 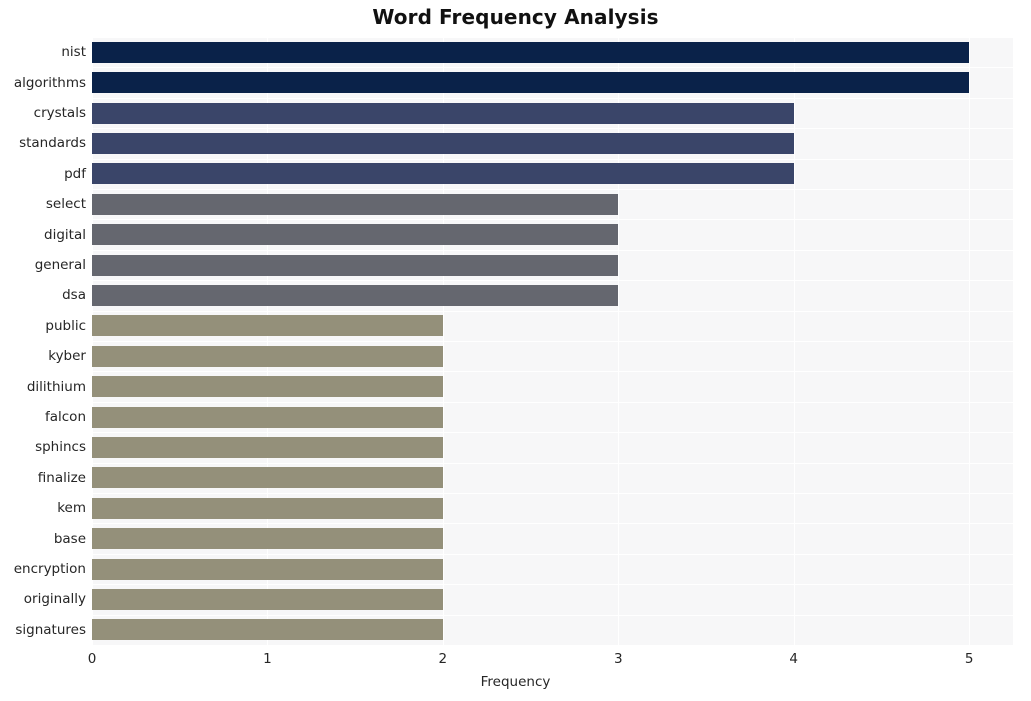 What do you see at coordinates (267, 569) in the screenshot?
I see `bar-encryption` at bounding box center [267, 569].